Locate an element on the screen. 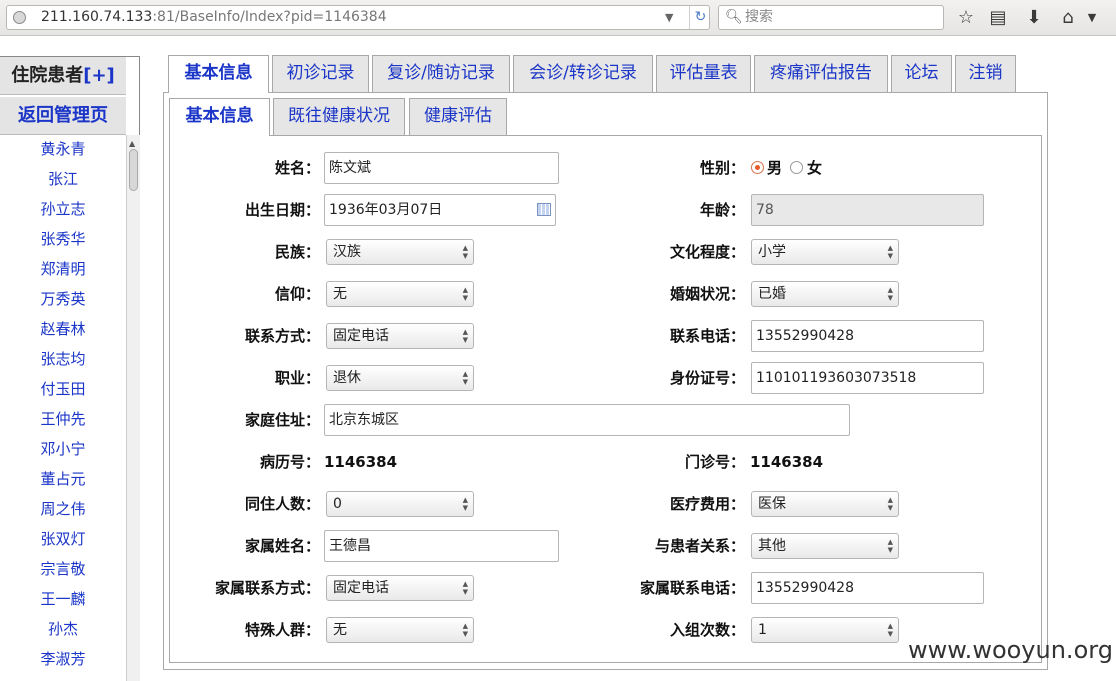  download-icon: ⬇ is located at coordinates (1034, 18).